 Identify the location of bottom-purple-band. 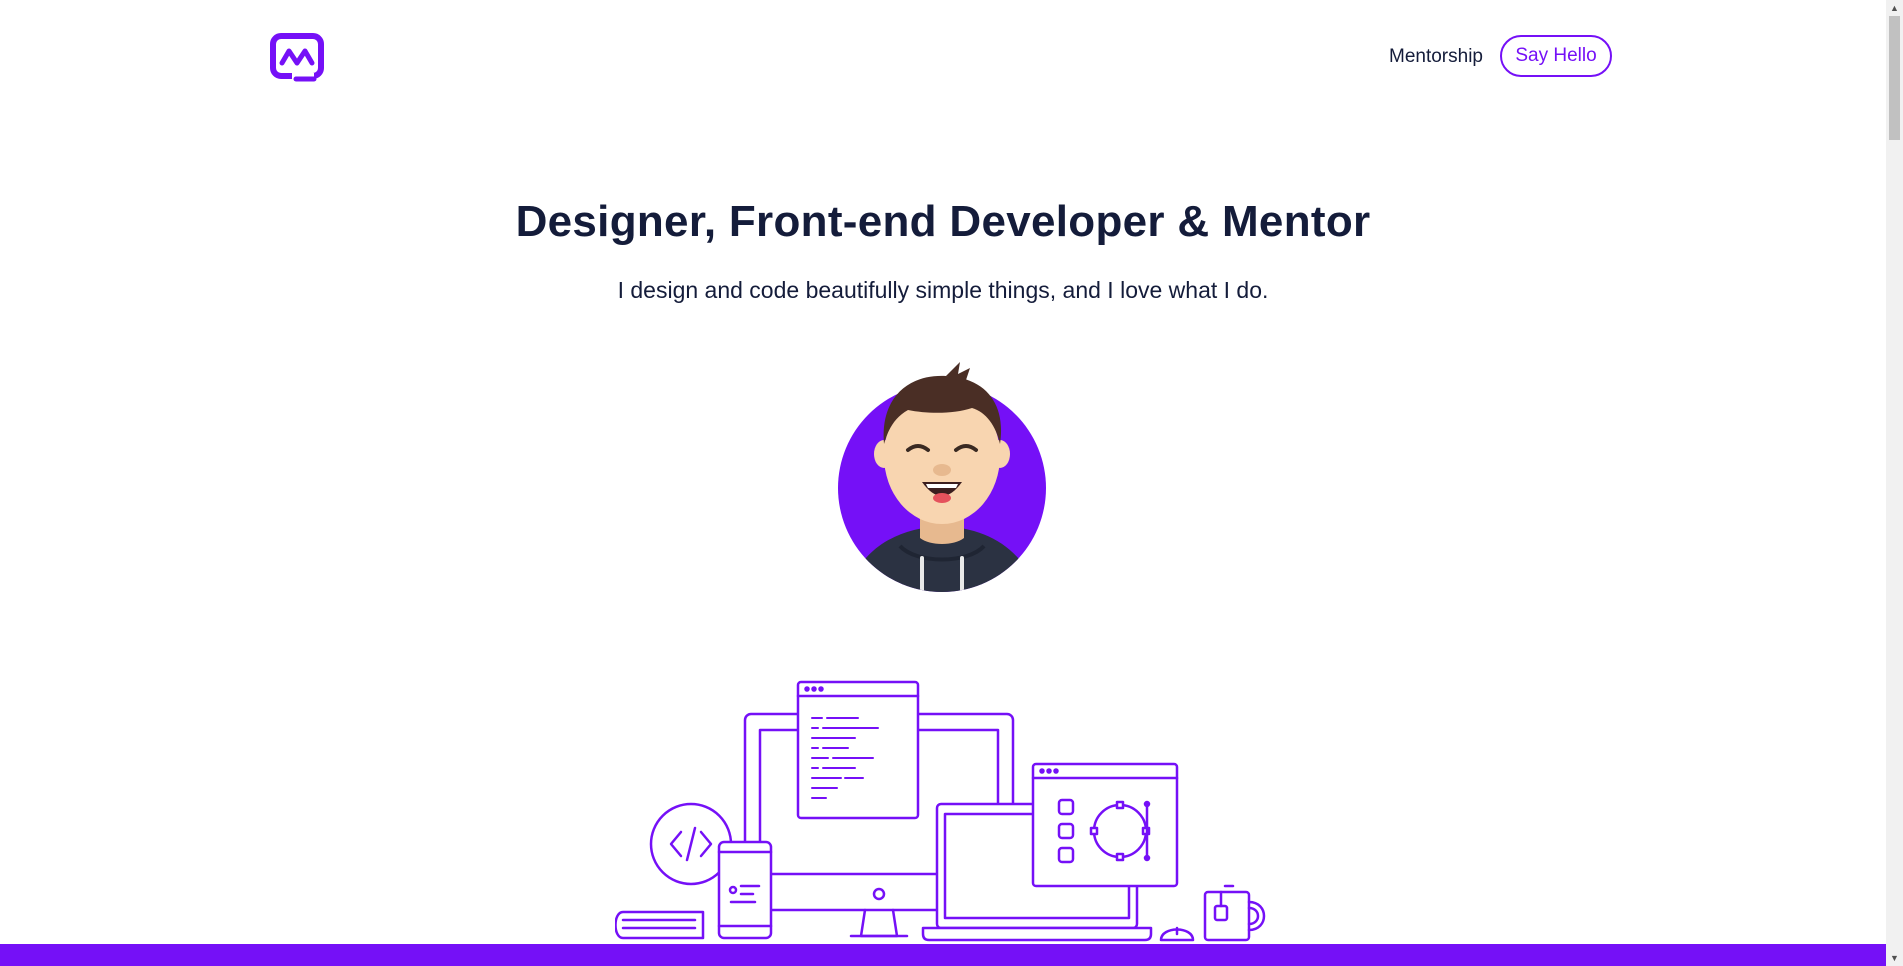
(943, 955).